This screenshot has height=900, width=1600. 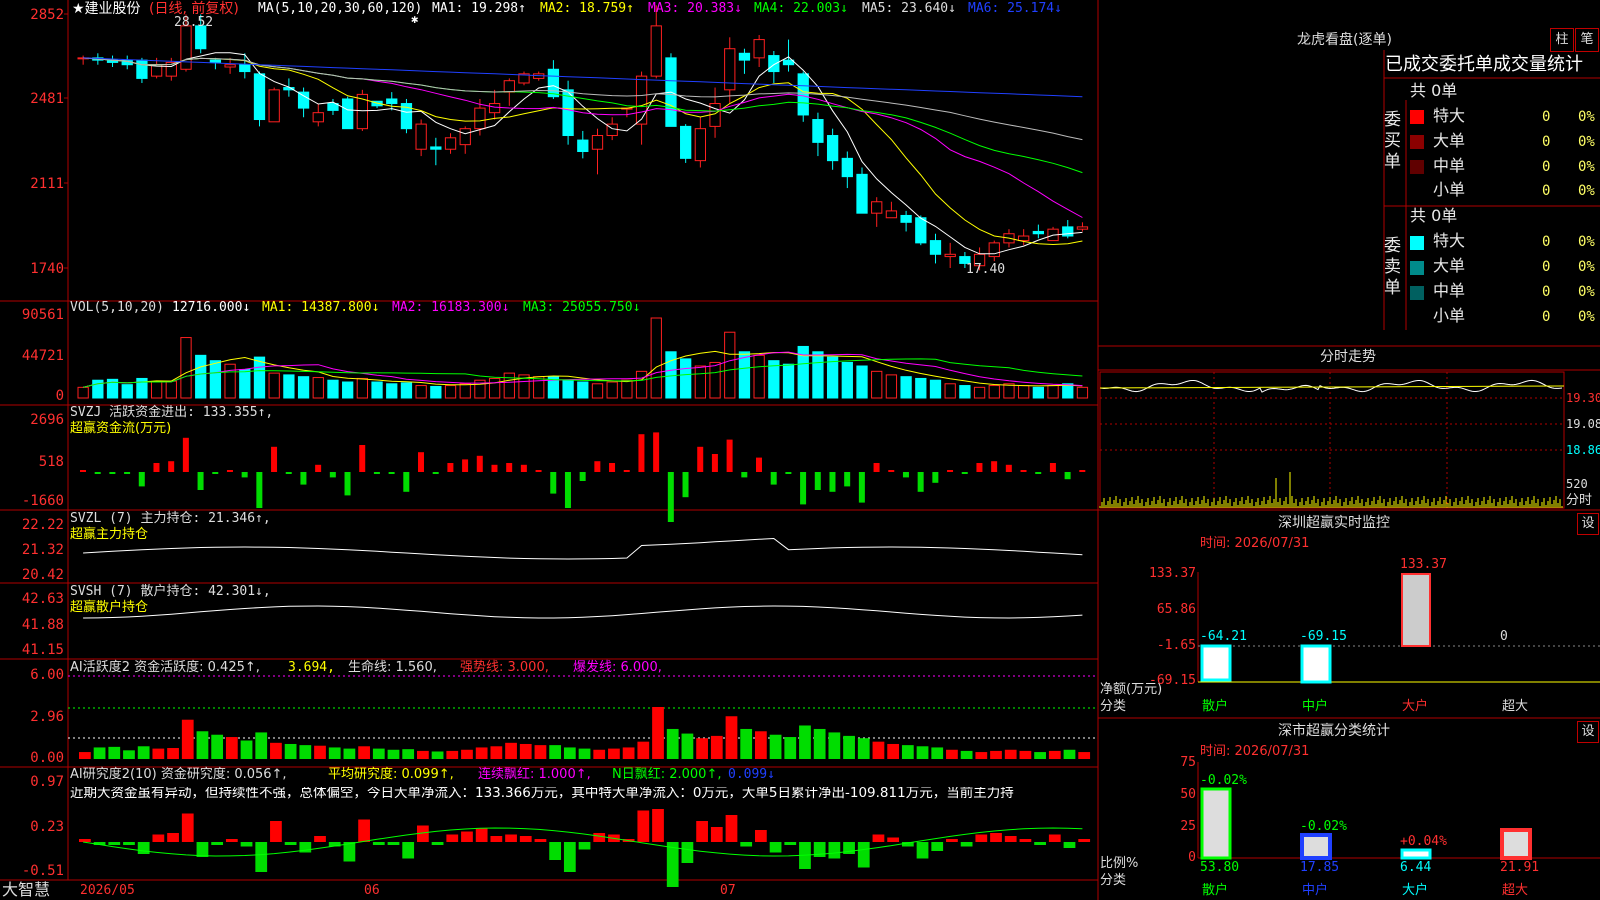 What do you see at coordinates (583, 612) in the screenshot?
I see `svsh-line` at bounding box center [583, 612].